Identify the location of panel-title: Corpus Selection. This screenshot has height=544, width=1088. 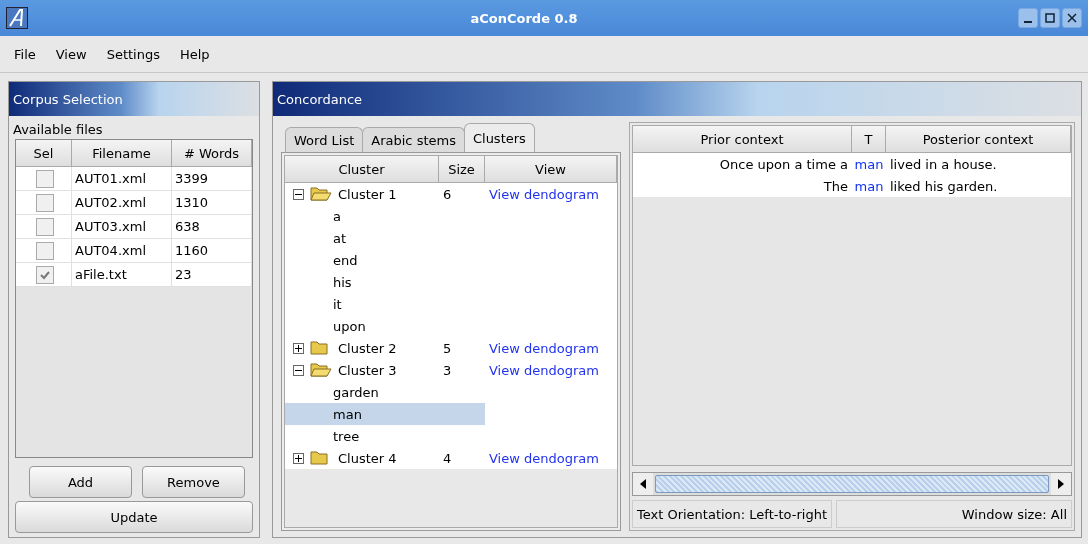
(134, 99).